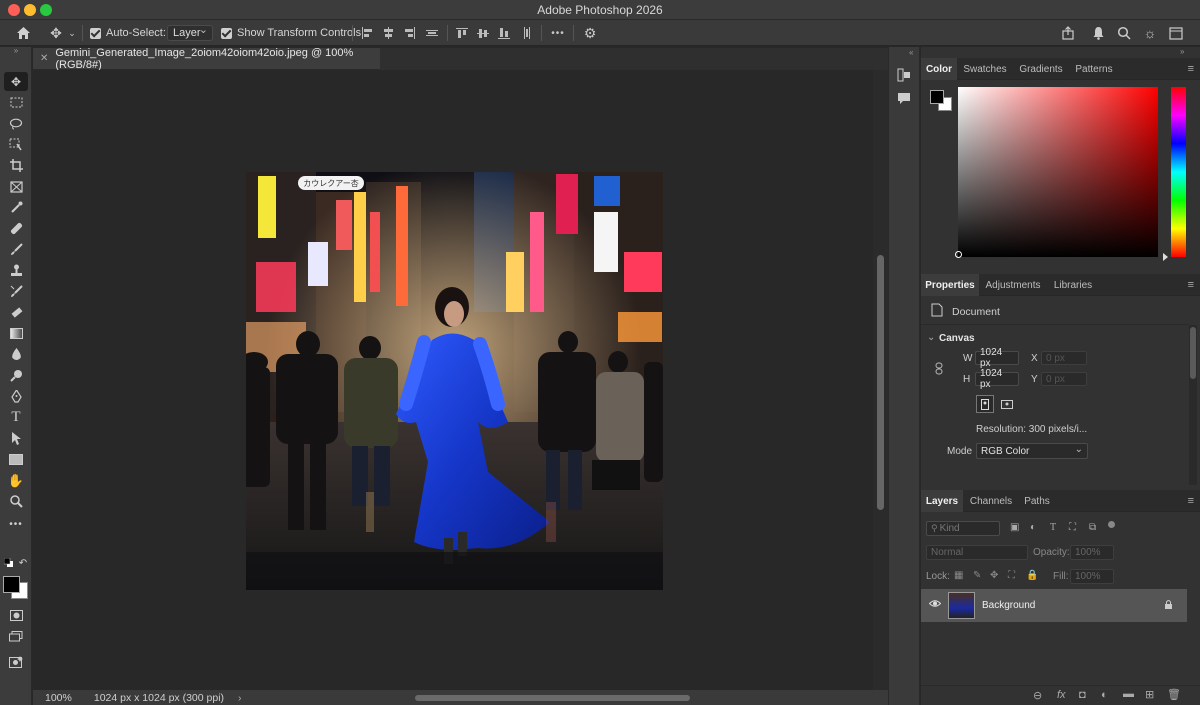 This screenshot has width=1200, height=705. Describe the element at coordinates (16, 417) in the screenshot. I see `type-tool-icon: T` at that location.